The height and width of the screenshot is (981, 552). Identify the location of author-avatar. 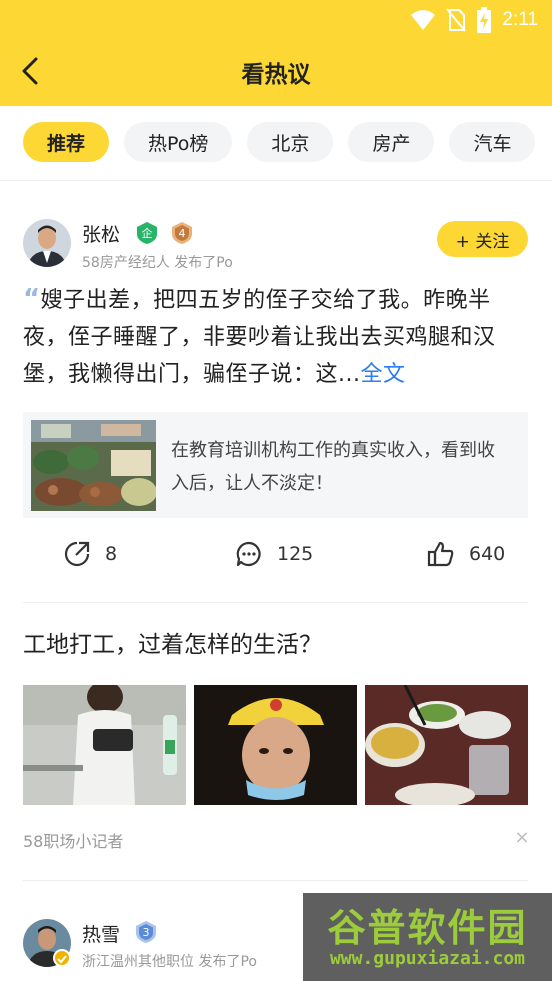
(47, 243).